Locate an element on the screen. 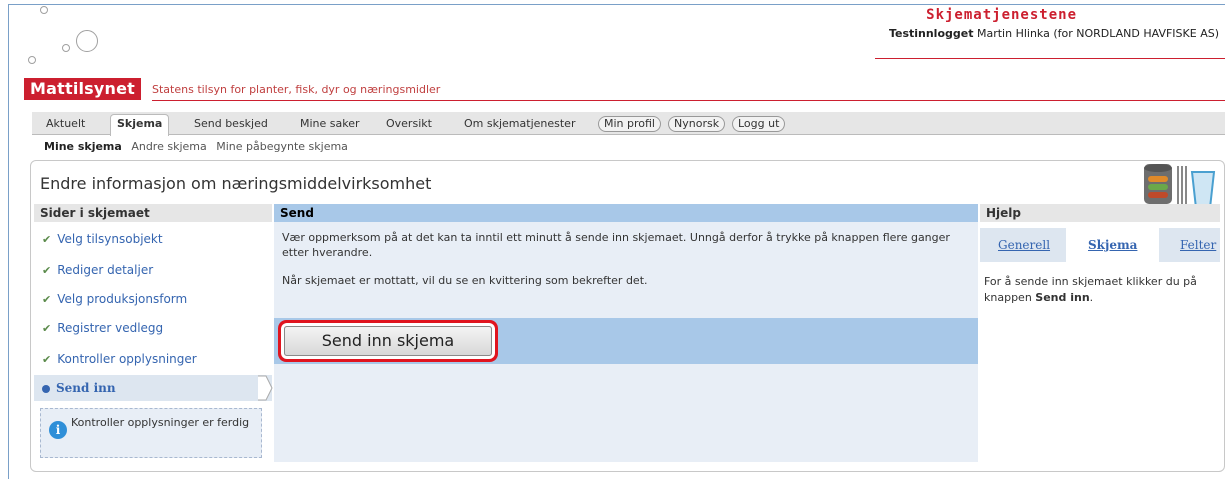  logo: Mattilsynet is located at coordinates (83, 89).